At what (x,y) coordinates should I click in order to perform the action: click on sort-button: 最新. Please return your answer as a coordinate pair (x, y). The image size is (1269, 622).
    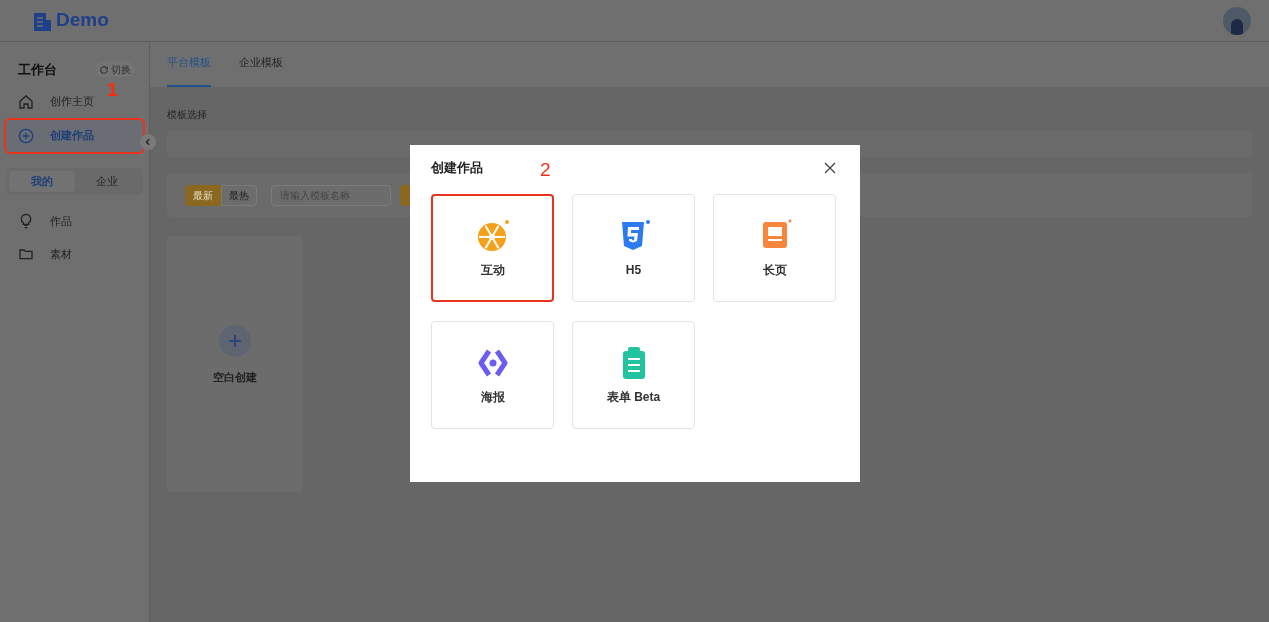
    Looking at the image, I should click on (203, 195).